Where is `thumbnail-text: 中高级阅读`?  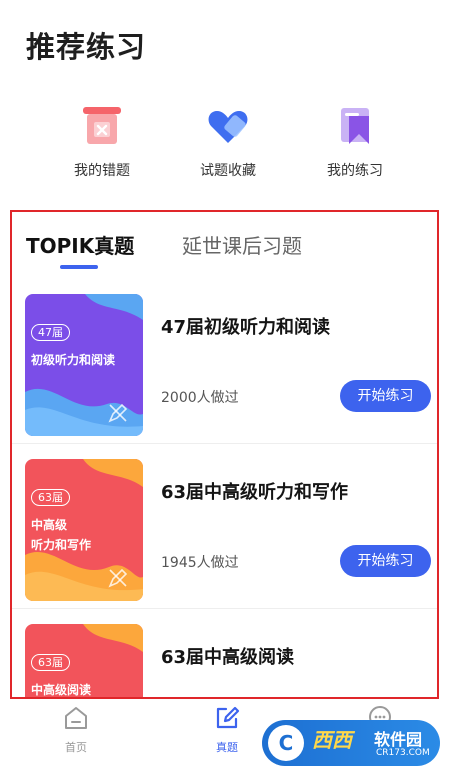 thumbnail-text: 中高级阅读 is located at coordinates (61, 690).